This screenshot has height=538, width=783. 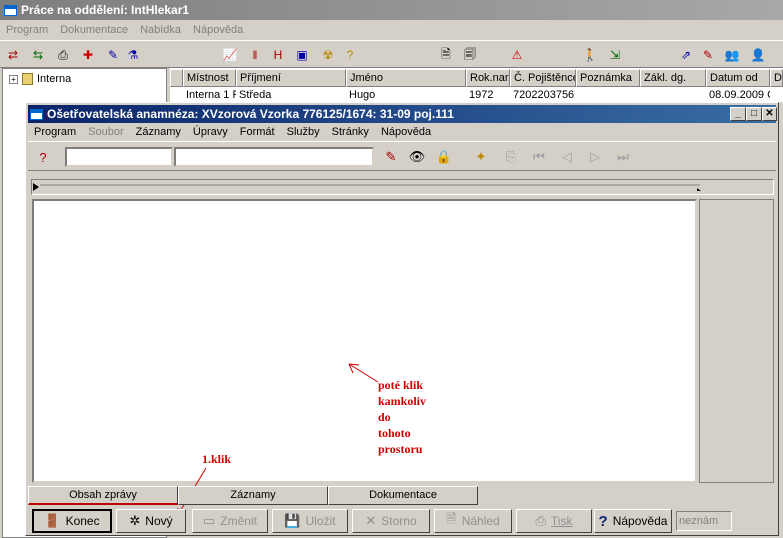 I want to click on zmenit-button: ▭ Změnit, so click(x=230, y=521).